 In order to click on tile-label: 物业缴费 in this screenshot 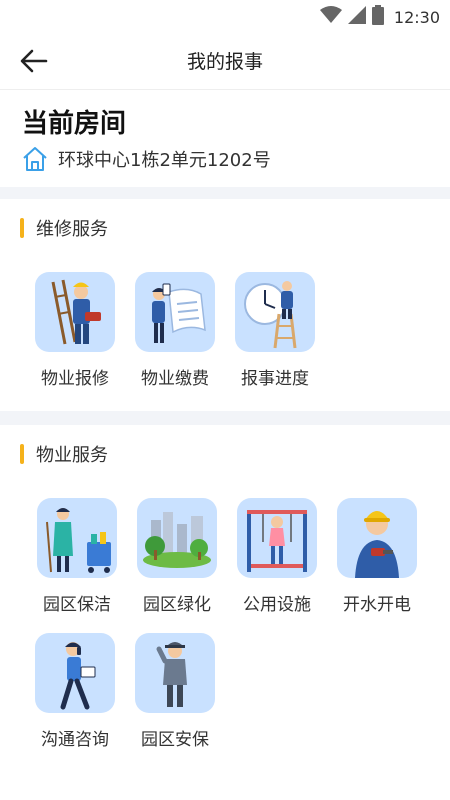, I will do `click(175, 379)`.